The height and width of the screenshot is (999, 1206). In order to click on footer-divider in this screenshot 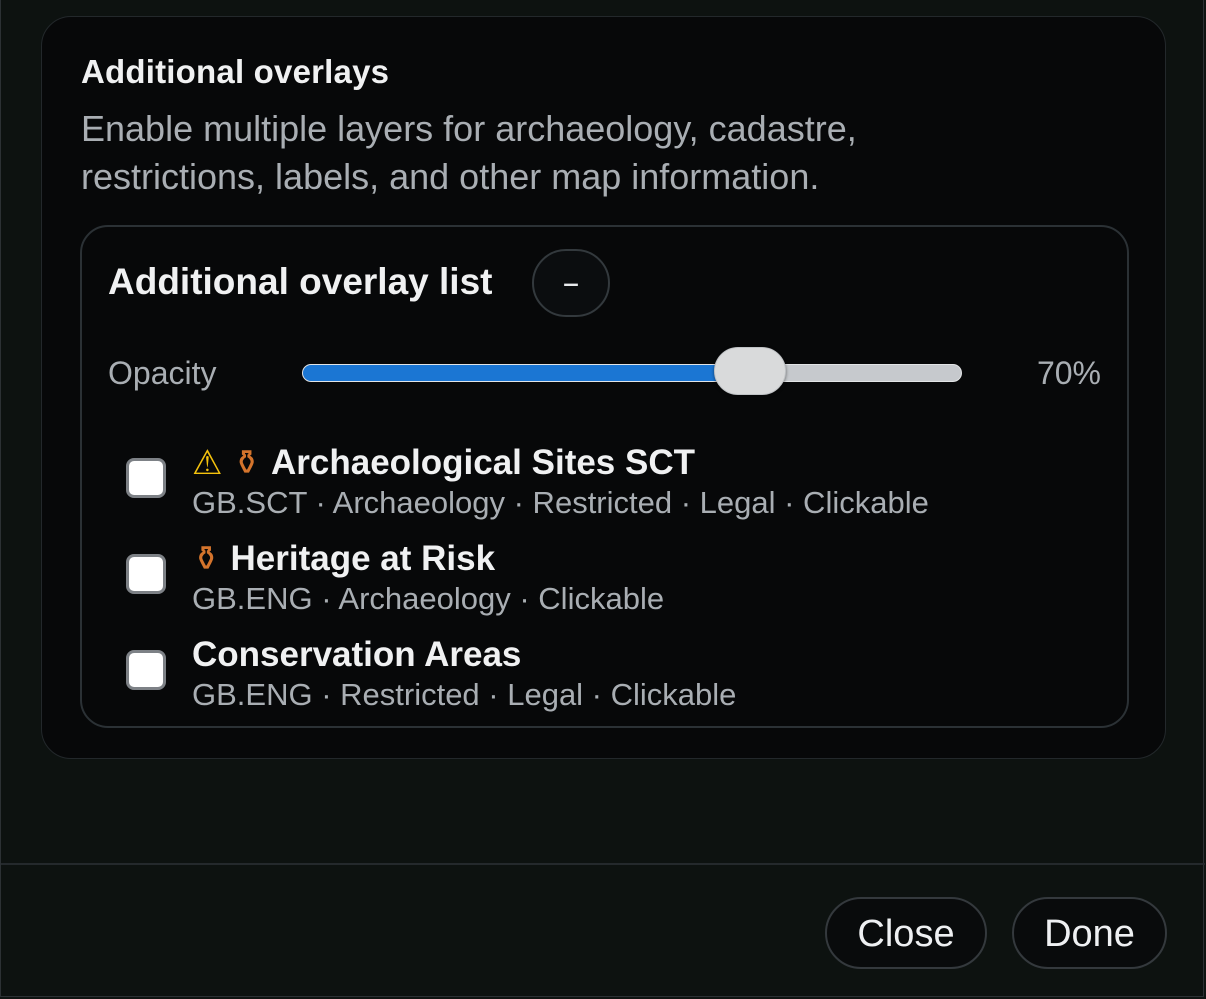, I will do `click(603, 864)`.